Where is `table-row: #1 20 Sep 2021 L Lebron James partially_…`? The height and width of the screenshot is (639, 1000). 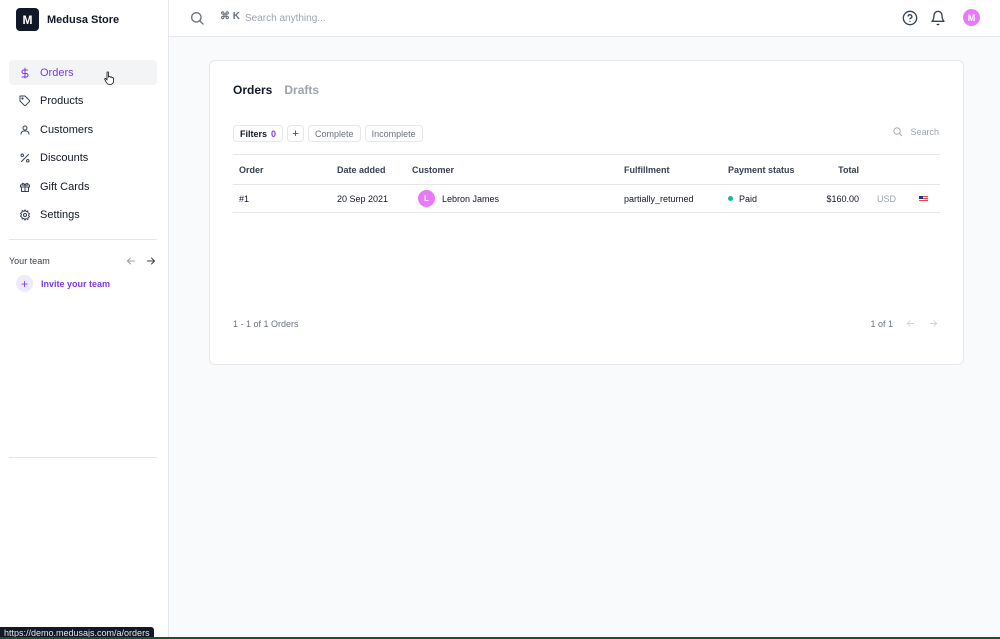
table-row: #1 20 Sep 2021 L Lebron James partially_… is located at coordinates (586, 198).